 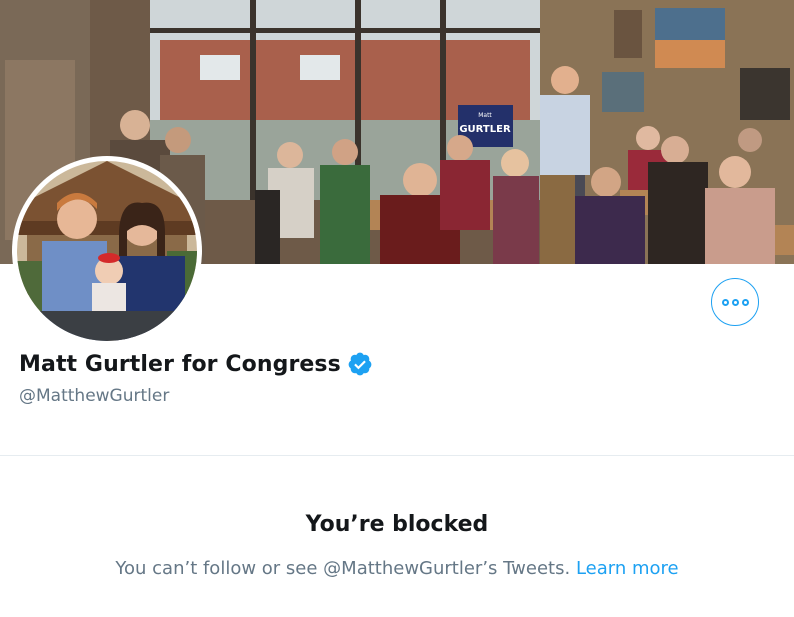 I want to click on more-options-button, so click(x=735, y=302).